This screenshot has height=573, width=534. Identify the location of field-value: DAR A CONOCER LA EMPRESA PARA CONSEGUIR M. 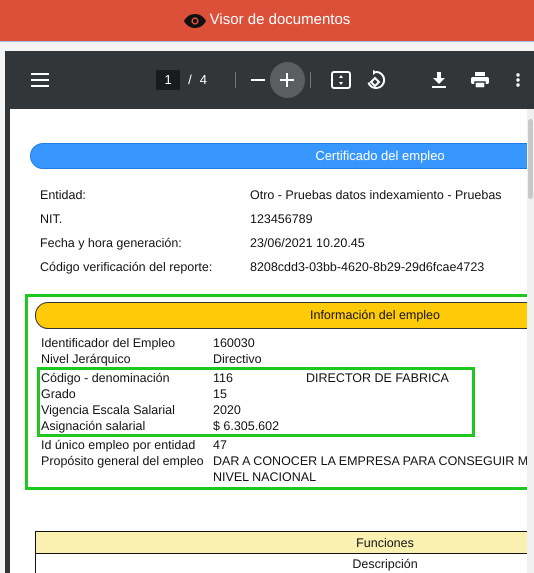
(370, 461).